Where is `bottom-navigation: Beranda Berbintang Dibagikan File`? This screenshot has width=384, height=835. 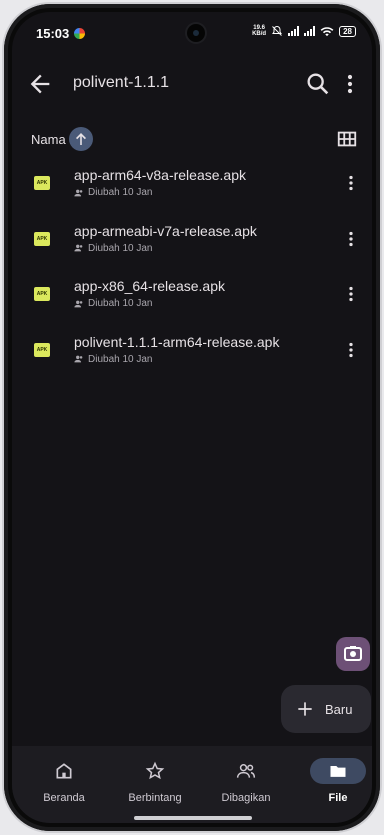 bottom-navigation: Beranda Berbintang Dibagikan File is located at coordinates (192, 784).